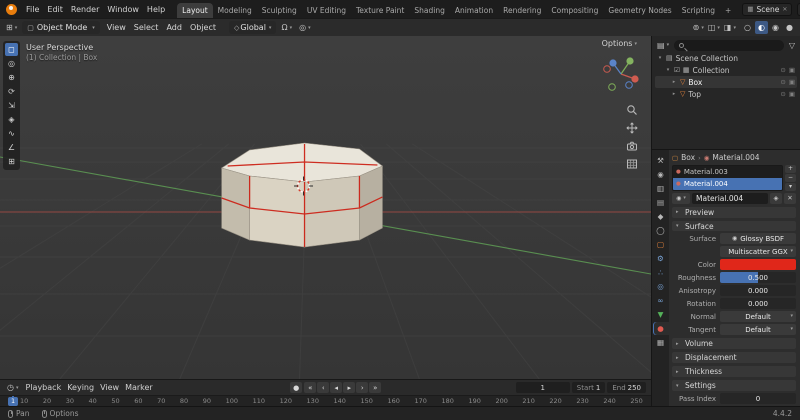  What do you see at coordinates (429, 10) in the screenshot?
I see `tab-shading: Shading` at bounding box center [429, 10].